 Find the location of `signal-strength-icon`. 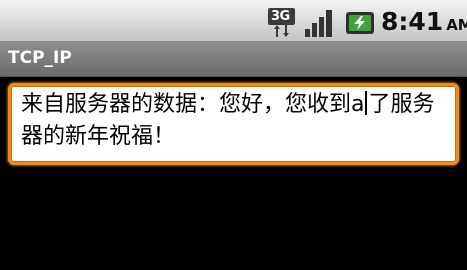

signal-strength-icon is located at coordinates (320, 23).